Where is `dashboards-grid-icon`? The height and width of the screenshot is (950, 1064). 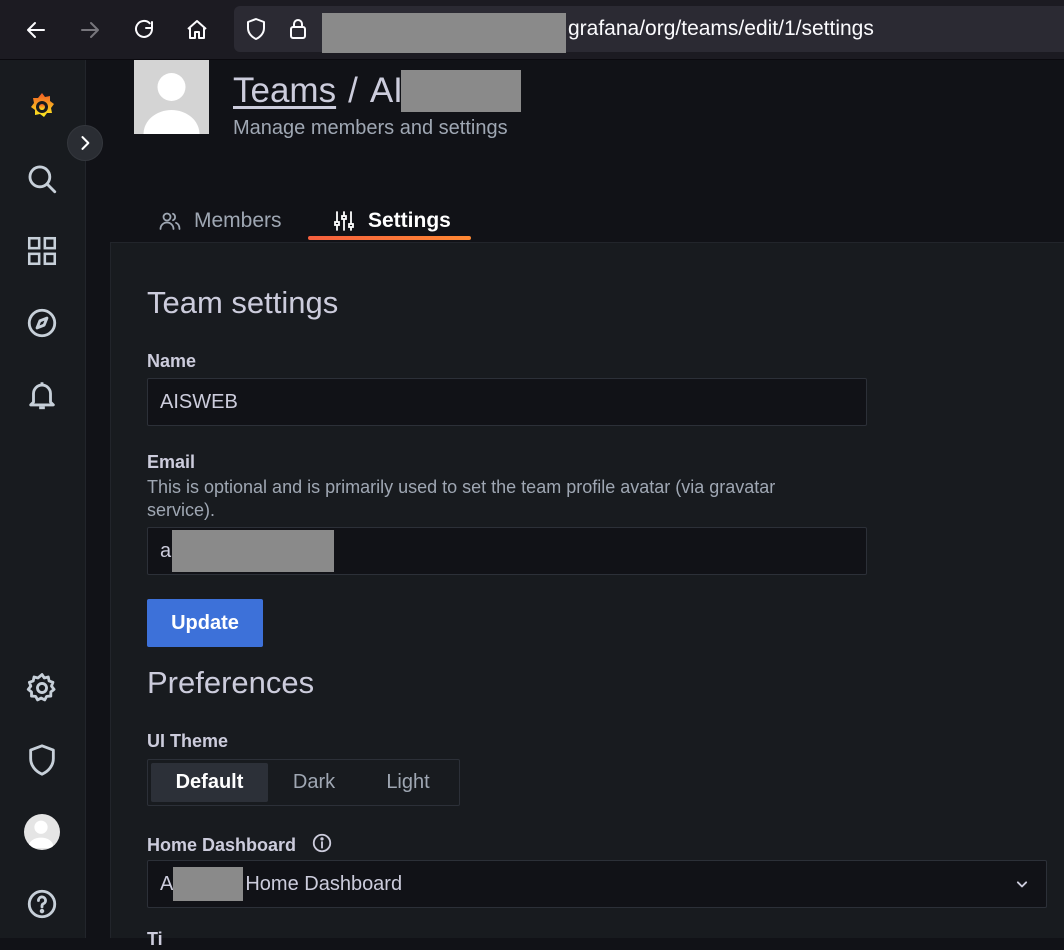 dashboards-grid-icon is located at coordinates (42, 251).